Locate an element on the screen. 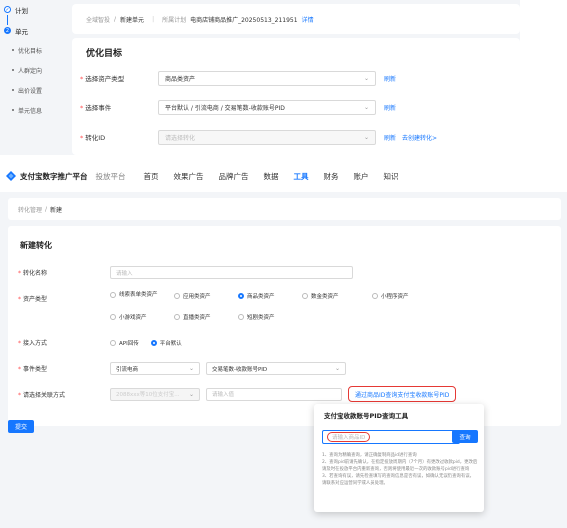  crumb-all-domain: 全域智投 is located at coordinates (98, 19).